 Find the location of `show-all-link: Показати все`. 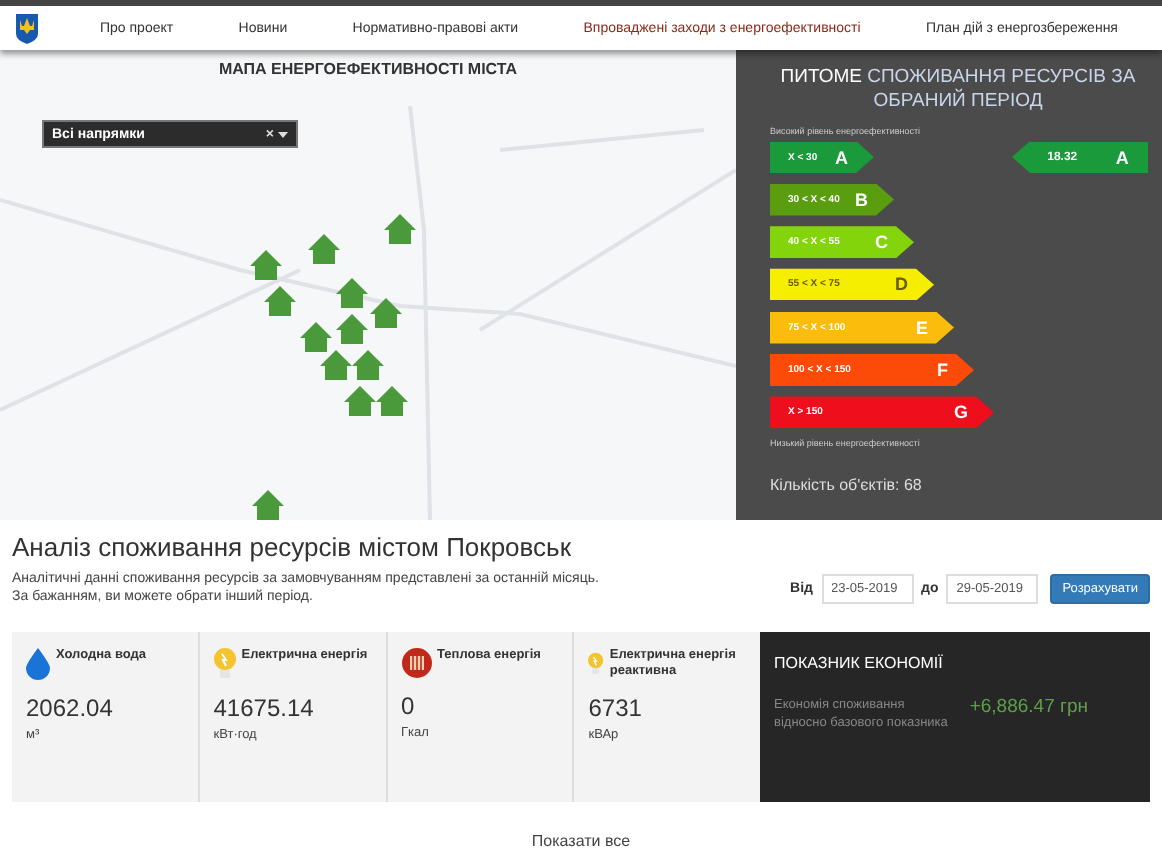

show-all-link: Показати все is located at coordinates (581, 840).